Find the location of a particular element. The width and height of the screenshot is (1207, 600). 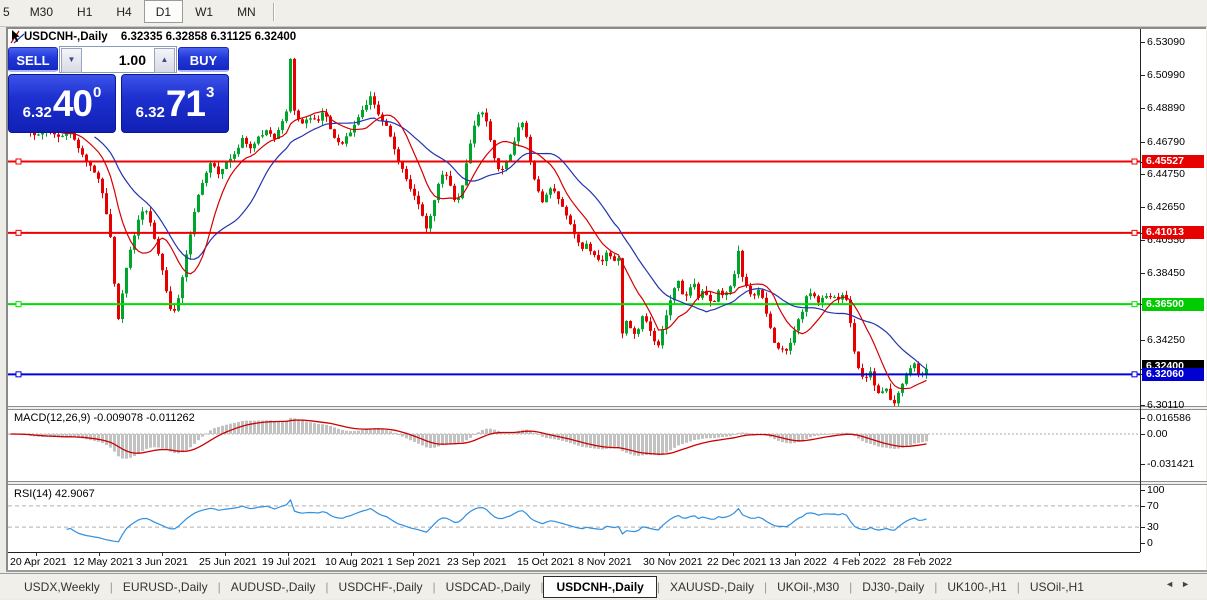

volume-spinner: ▼ ▲ is located at coordinates (118, 59).